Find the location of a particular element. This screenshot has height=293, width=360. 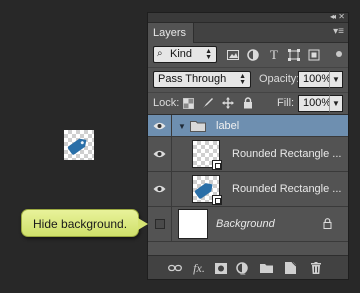

lock-label: Lock: is located at coordinates (166, 103).